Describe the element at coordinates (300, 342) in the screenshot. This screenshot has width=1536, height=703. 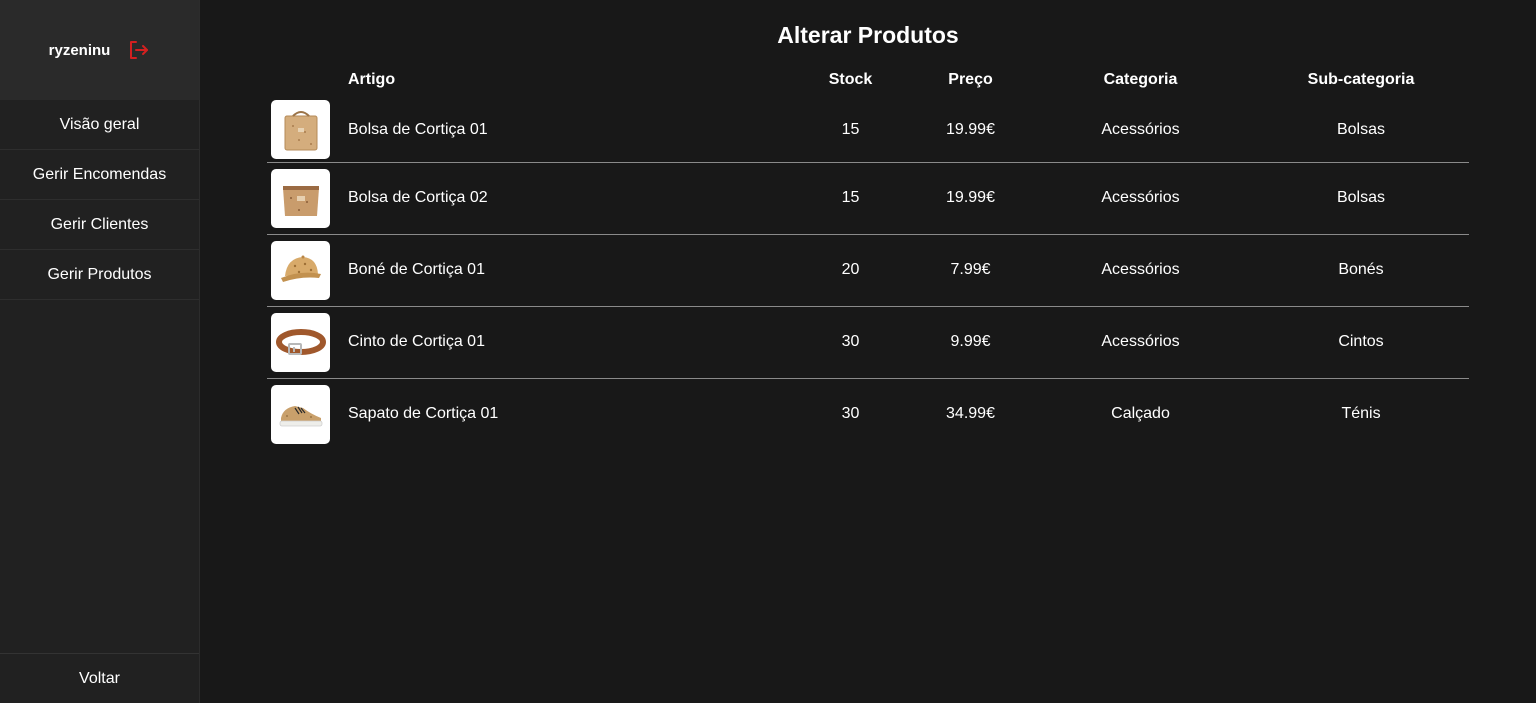
I see `cork-belt-icon` at that location.